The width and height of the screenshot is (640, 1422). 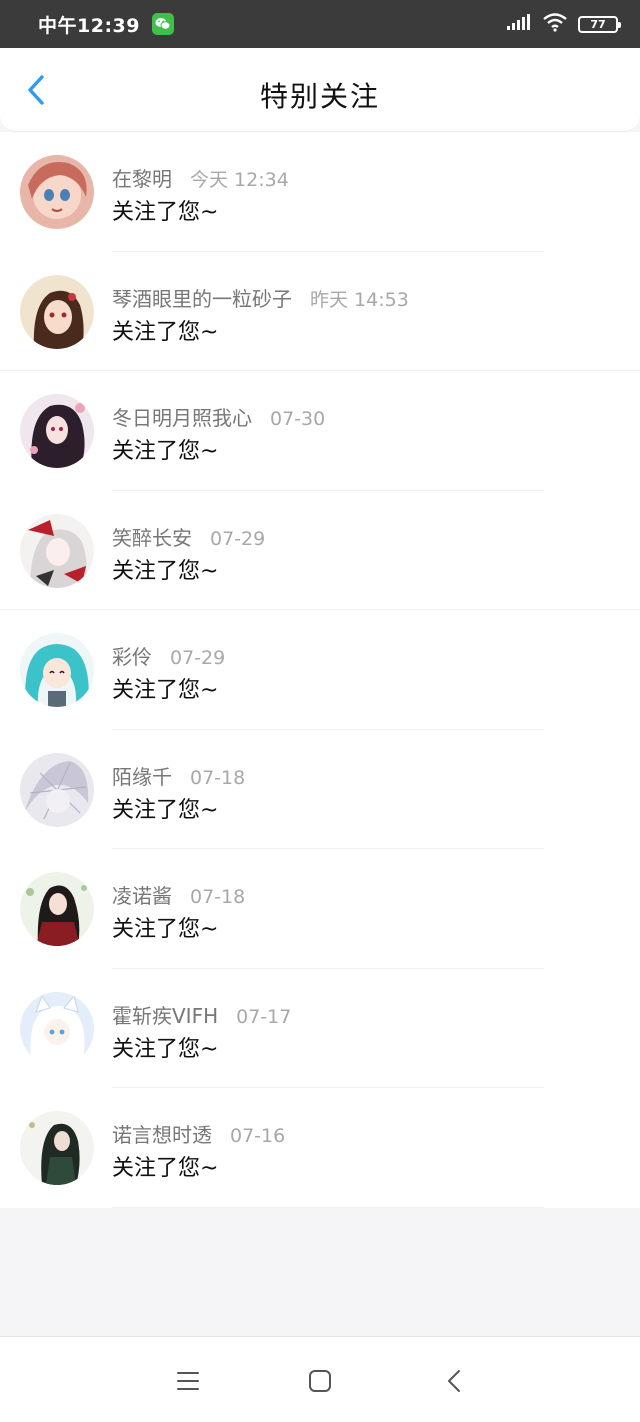 I want to click on user-name: 琴酒眼里的一粒砂子, so click(x=202, y=297).